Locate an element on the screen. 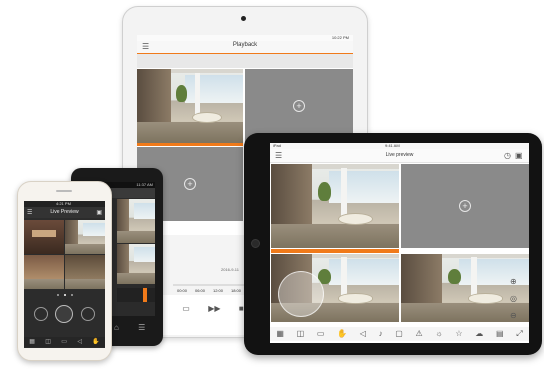 The image size is (544, 379). alarm-icon: ⚠ is located at coordinates (419, 334).